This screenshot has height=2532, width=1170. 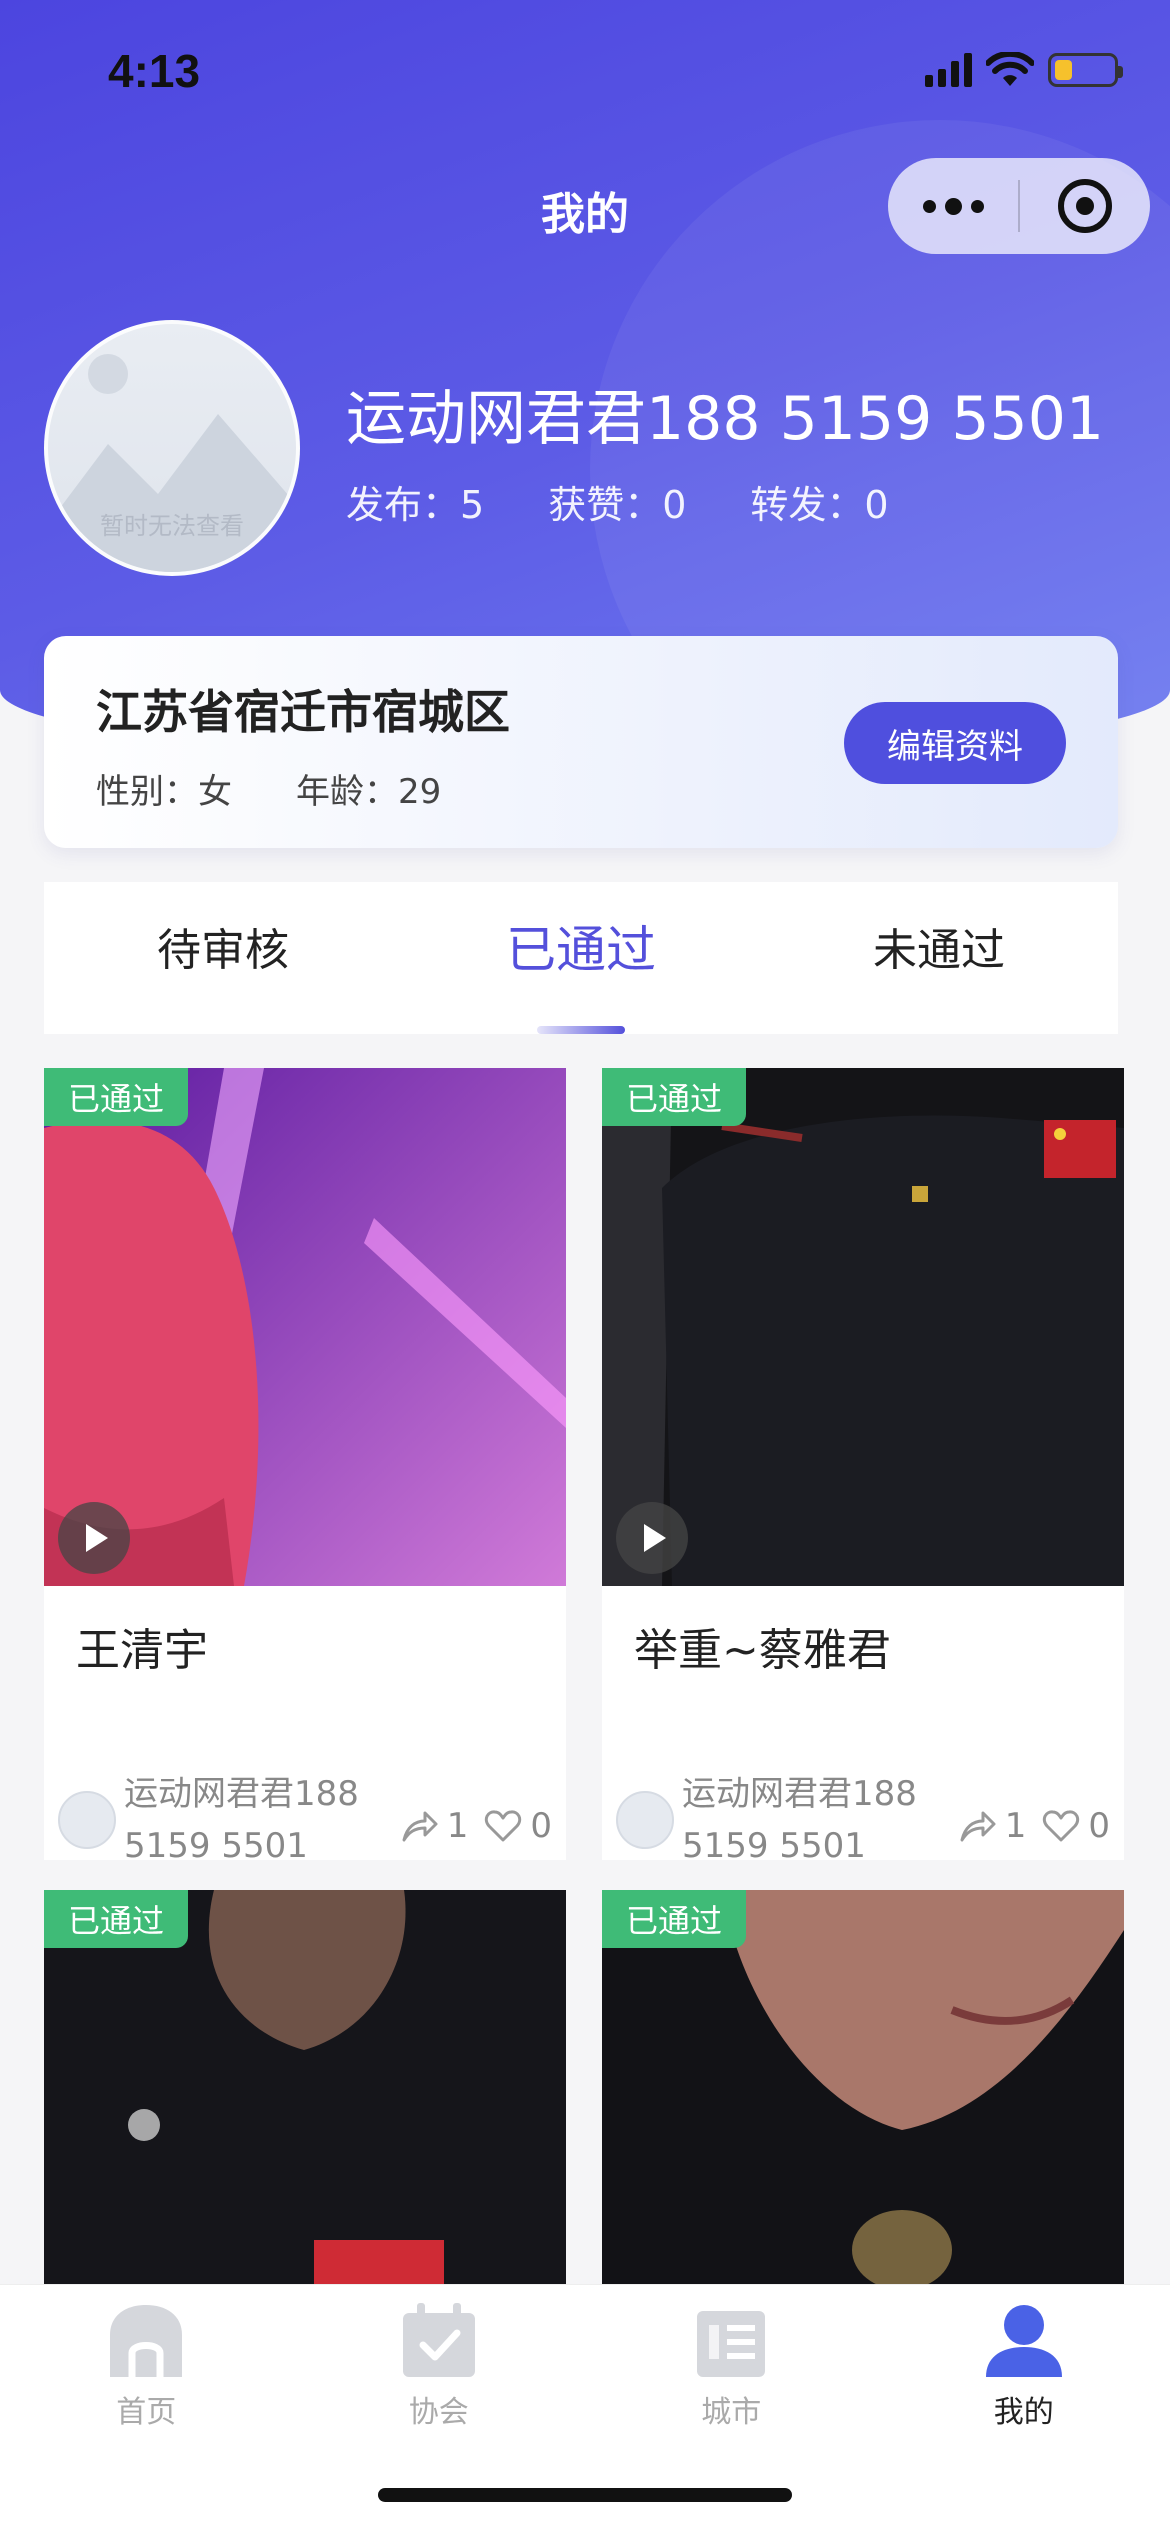 What do you see at coordinates (1023, 2341) in the screenshot?
I see `user-icon` at bounding box center [1023, 2341].